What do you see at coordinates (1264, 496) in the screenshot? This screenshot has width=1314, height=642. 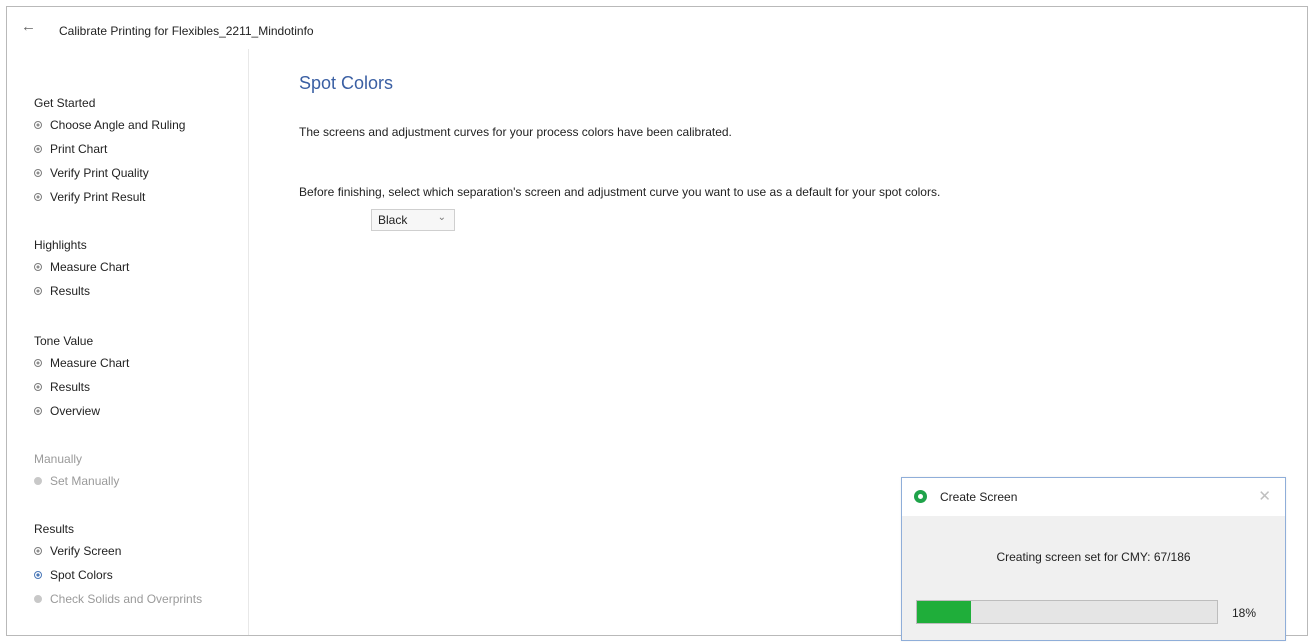 I see `close-icon: ✕` at bounding box center [1264, 496].